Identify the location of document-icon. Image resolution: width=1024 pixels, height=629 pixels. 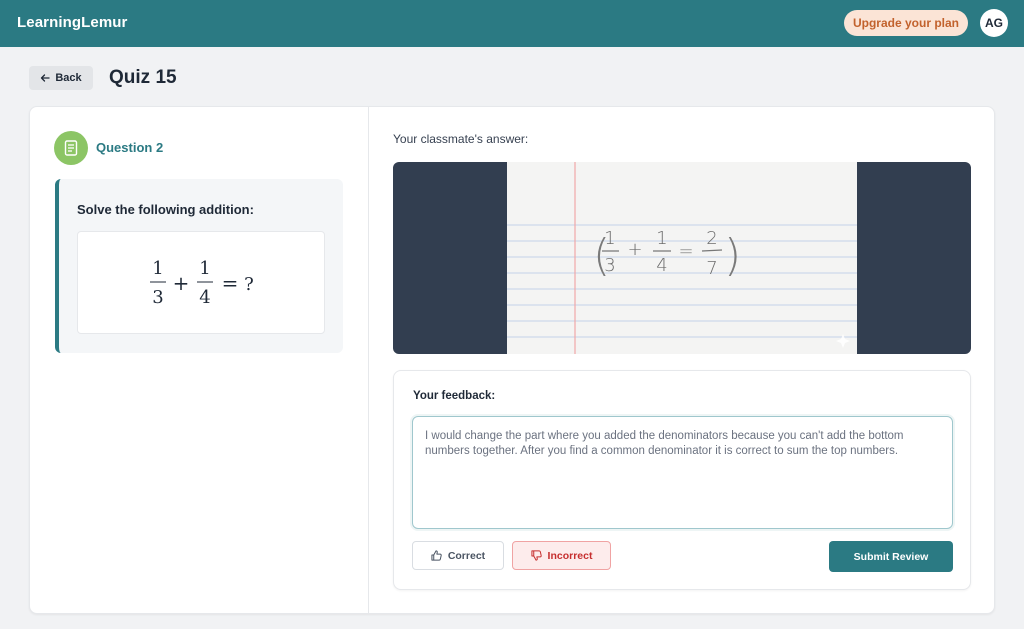
(71, 148).